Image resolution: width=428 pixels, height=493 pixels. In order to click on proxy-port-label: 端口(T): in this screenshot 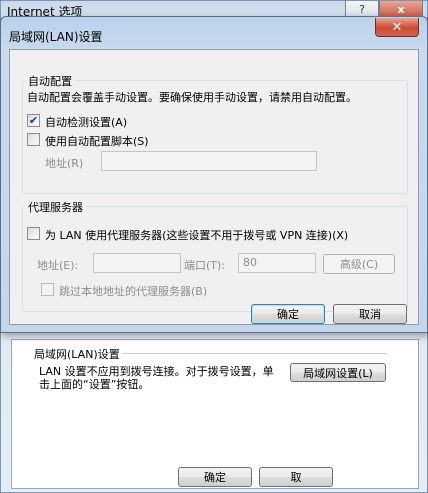, I will do `click(205, 265)`.